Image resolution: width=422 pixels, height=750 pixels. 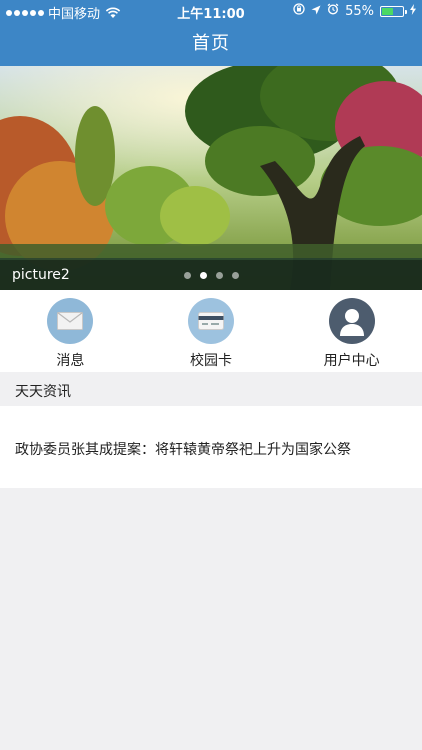 I want to click on user-center-button: 用户中心, so click(x=351, y=331).